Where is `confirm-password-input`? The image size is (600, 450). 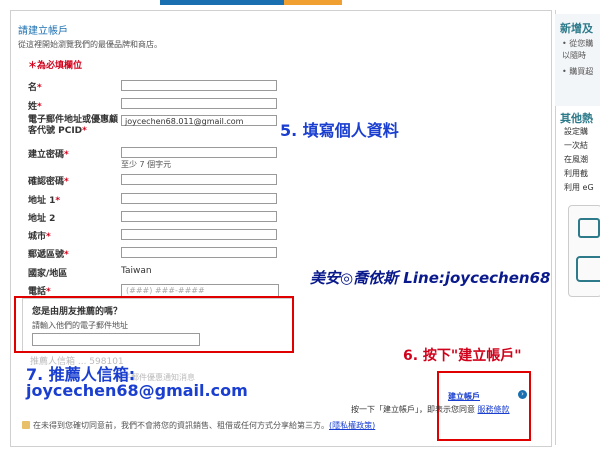 confirm-password-input is located at coordinates (199, 179).